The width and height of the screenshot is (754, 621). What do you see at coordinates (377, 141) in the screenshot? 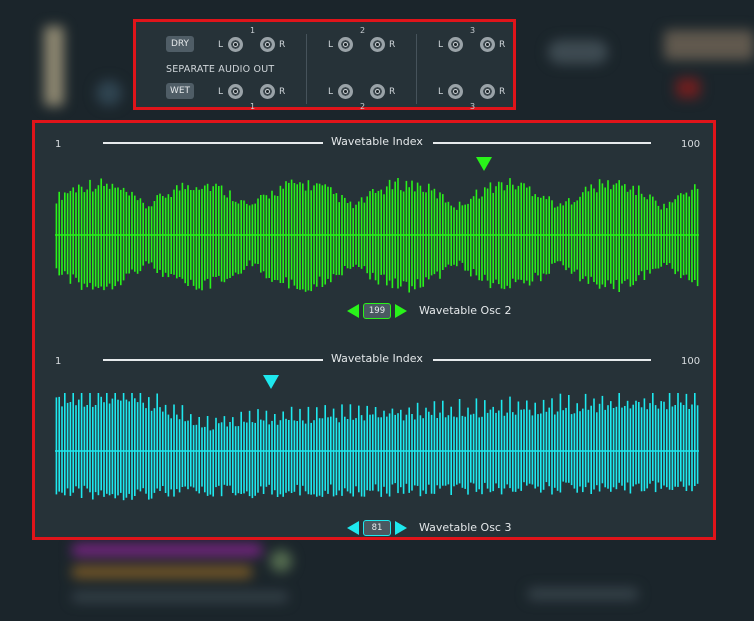
I see `osc2-index-title: Wavetable Index` at bounding box center [377, 141].